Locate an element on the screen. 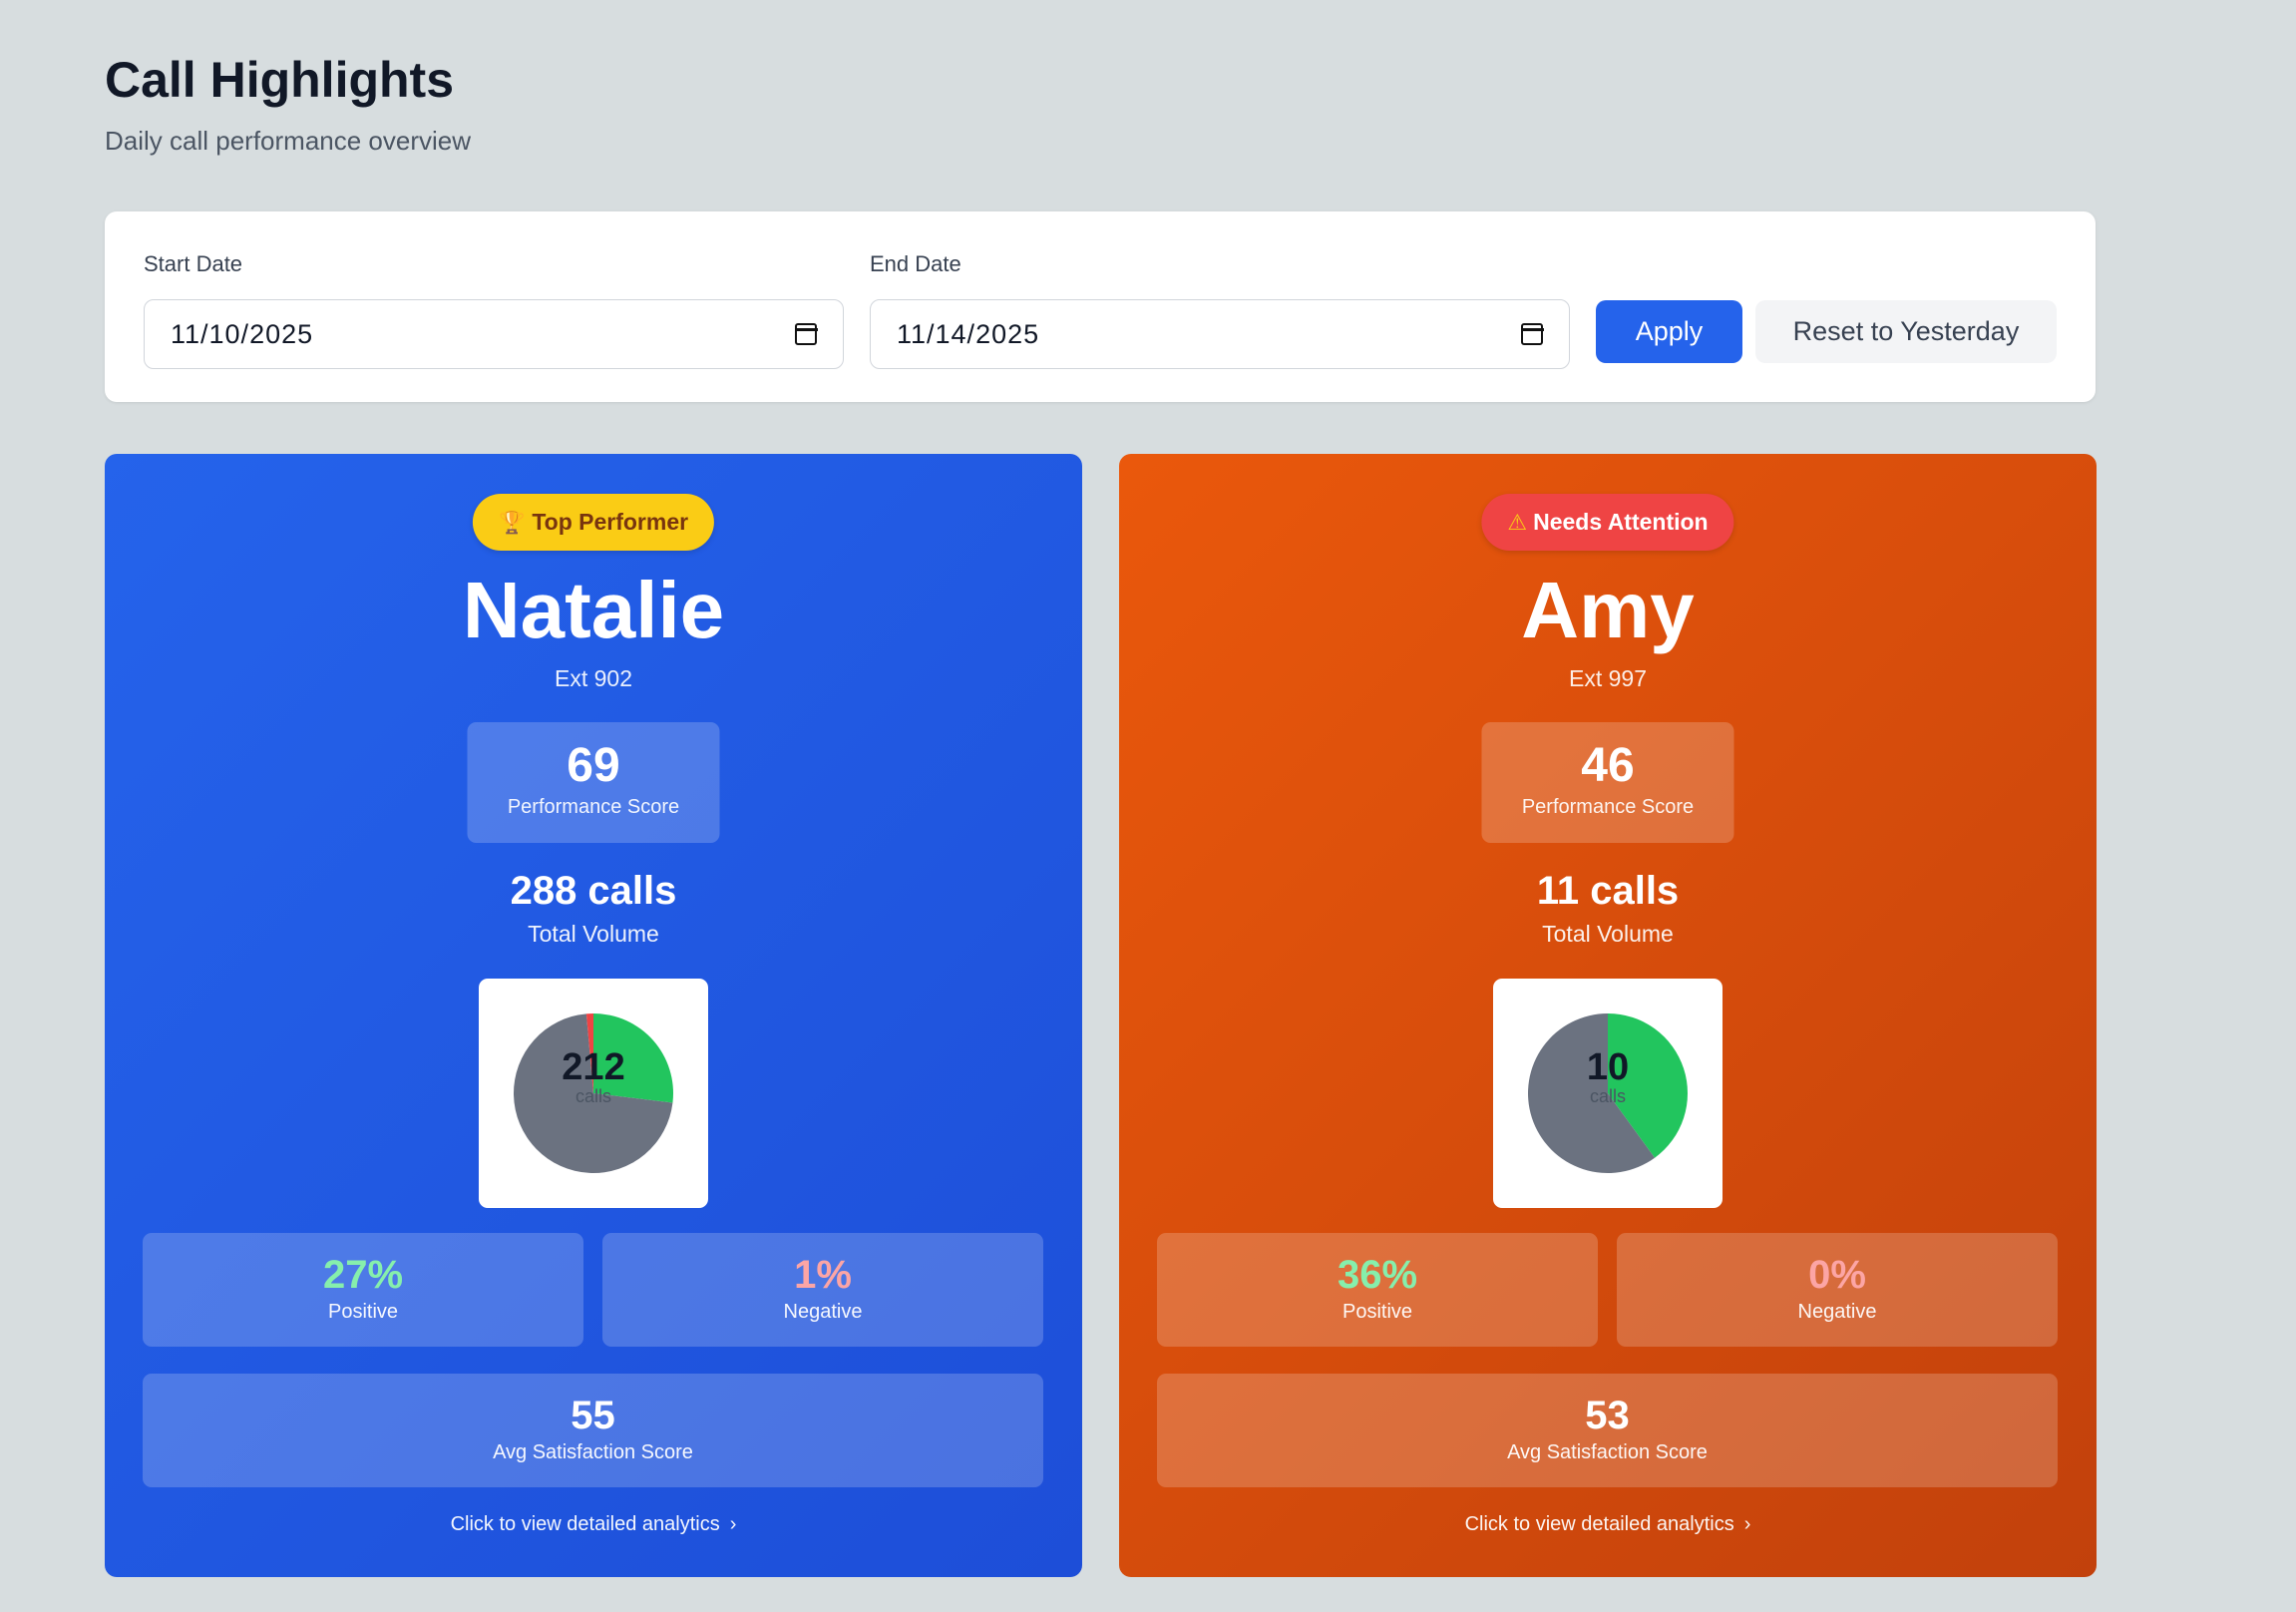  top-performer-badge: 🏆 Top Performer is located at coordinates (593, 522).